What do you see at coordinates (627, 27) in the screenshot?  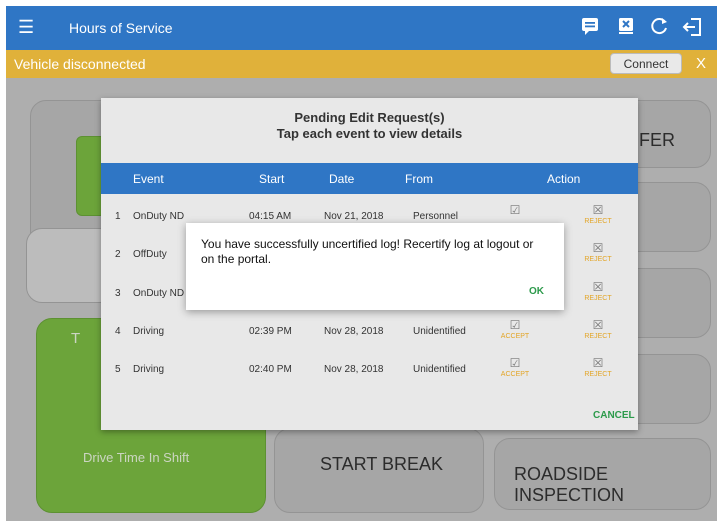 I see `uncertify-icon` at bounding box center [627, 27].